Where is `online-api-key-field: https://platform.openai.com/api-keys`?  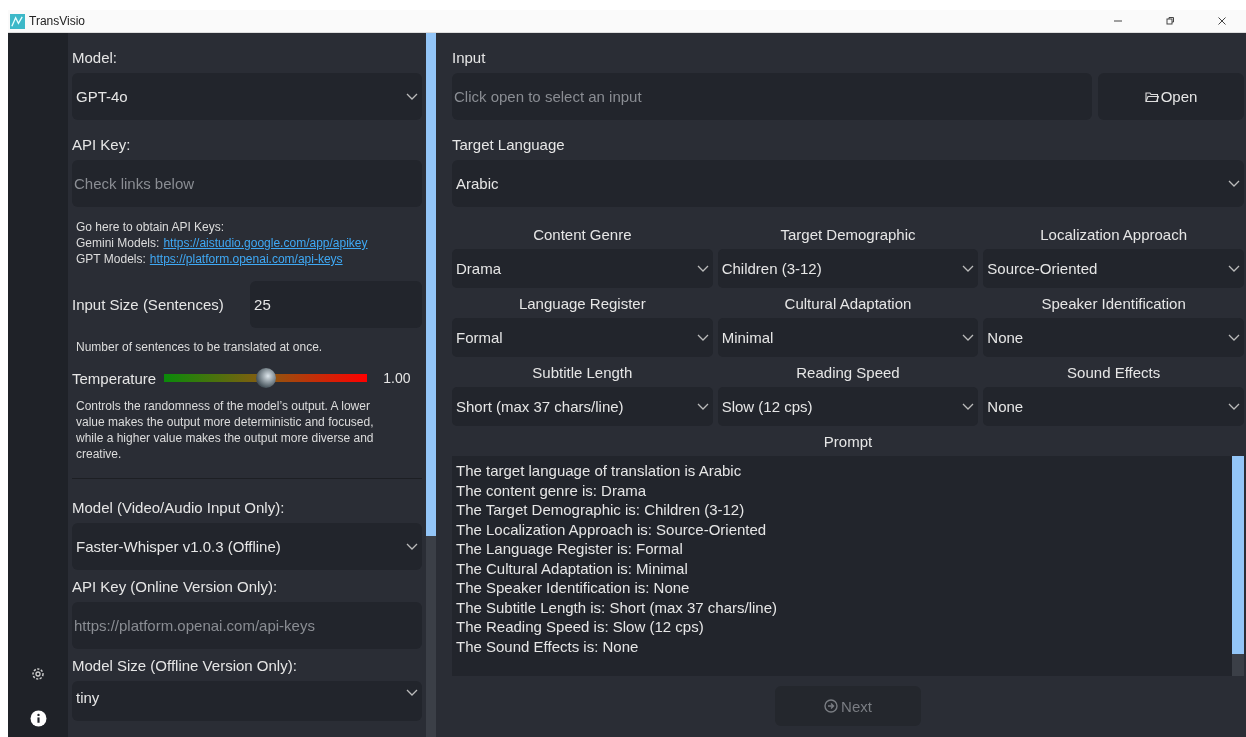
online-api-key-field: https://platform.openai.com/api-keys is located at coordinates (247, 625).